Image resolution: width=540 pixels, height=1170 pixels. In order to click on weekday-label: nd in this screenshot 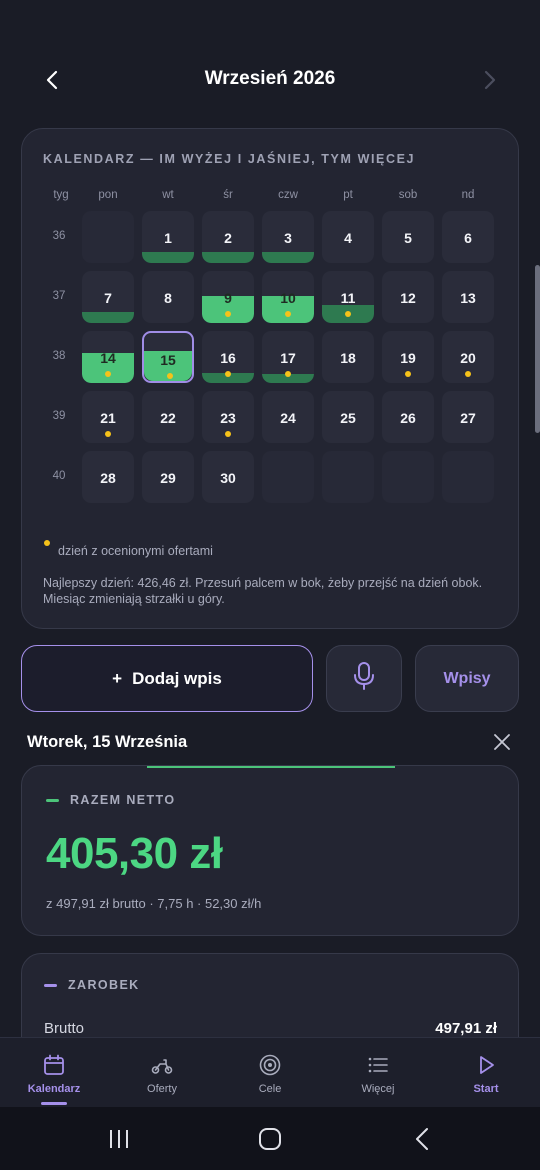, I will do `click(468, 195)`.